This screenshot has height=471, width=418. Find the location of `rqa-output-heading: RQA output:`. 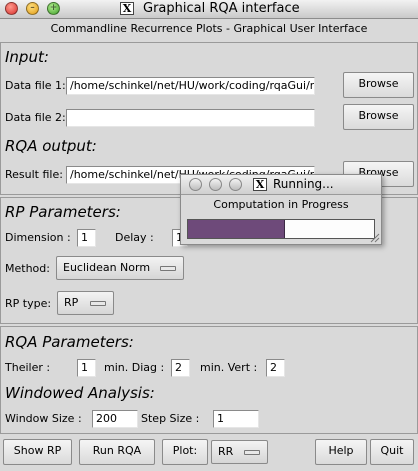

rqa-output-heading: RQA output: is located at coordinates (51, 146).